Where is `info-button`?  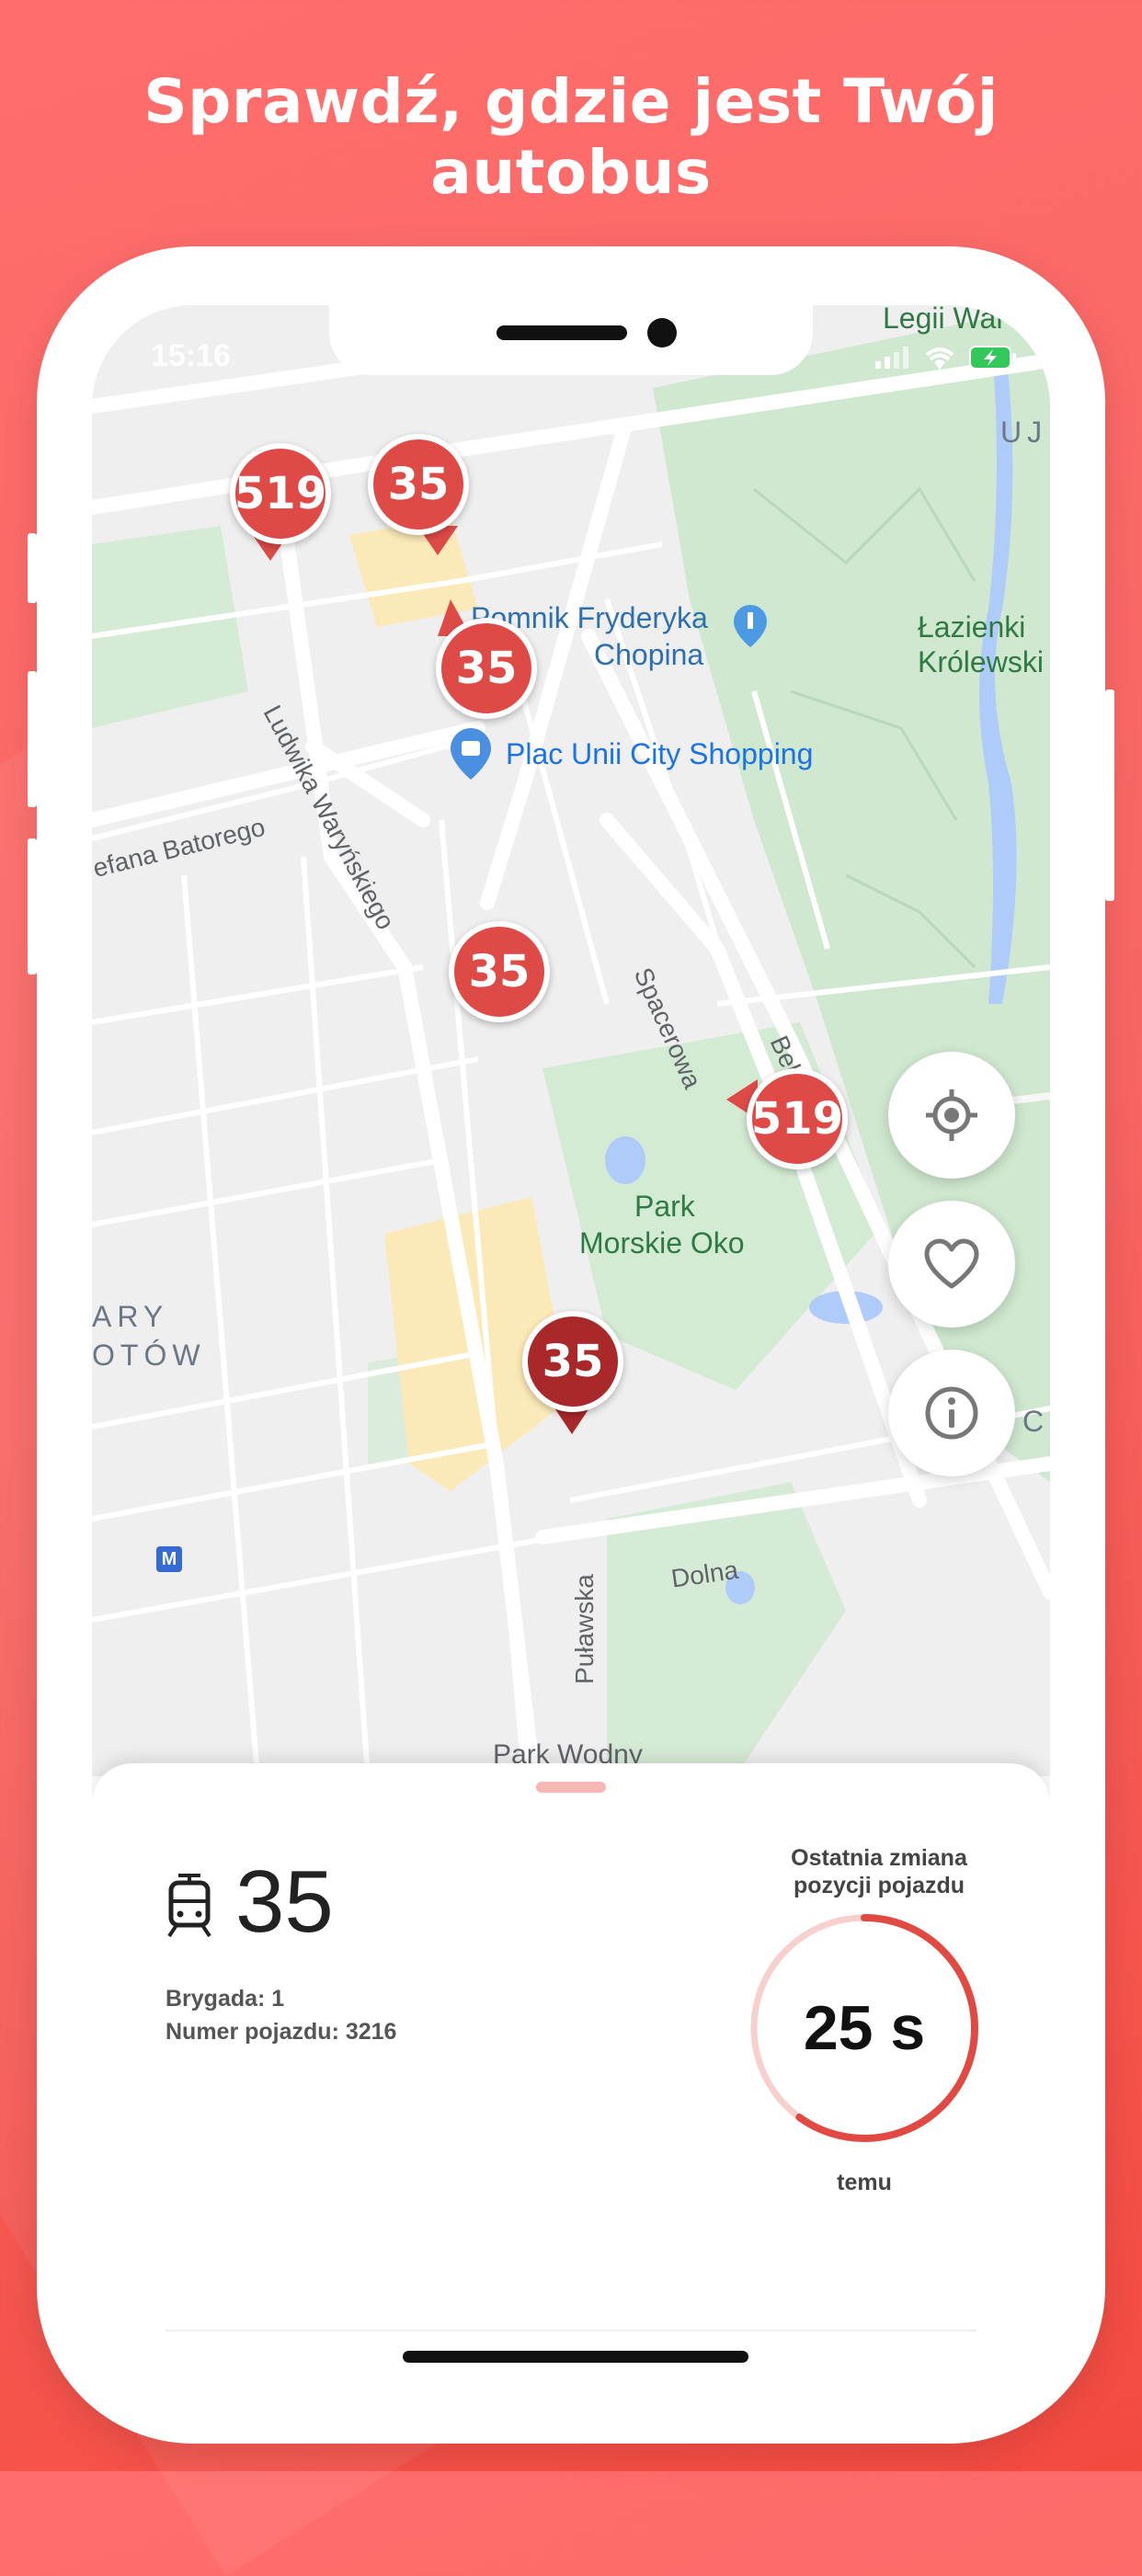
info-button is located at coordinates (951, 1413).